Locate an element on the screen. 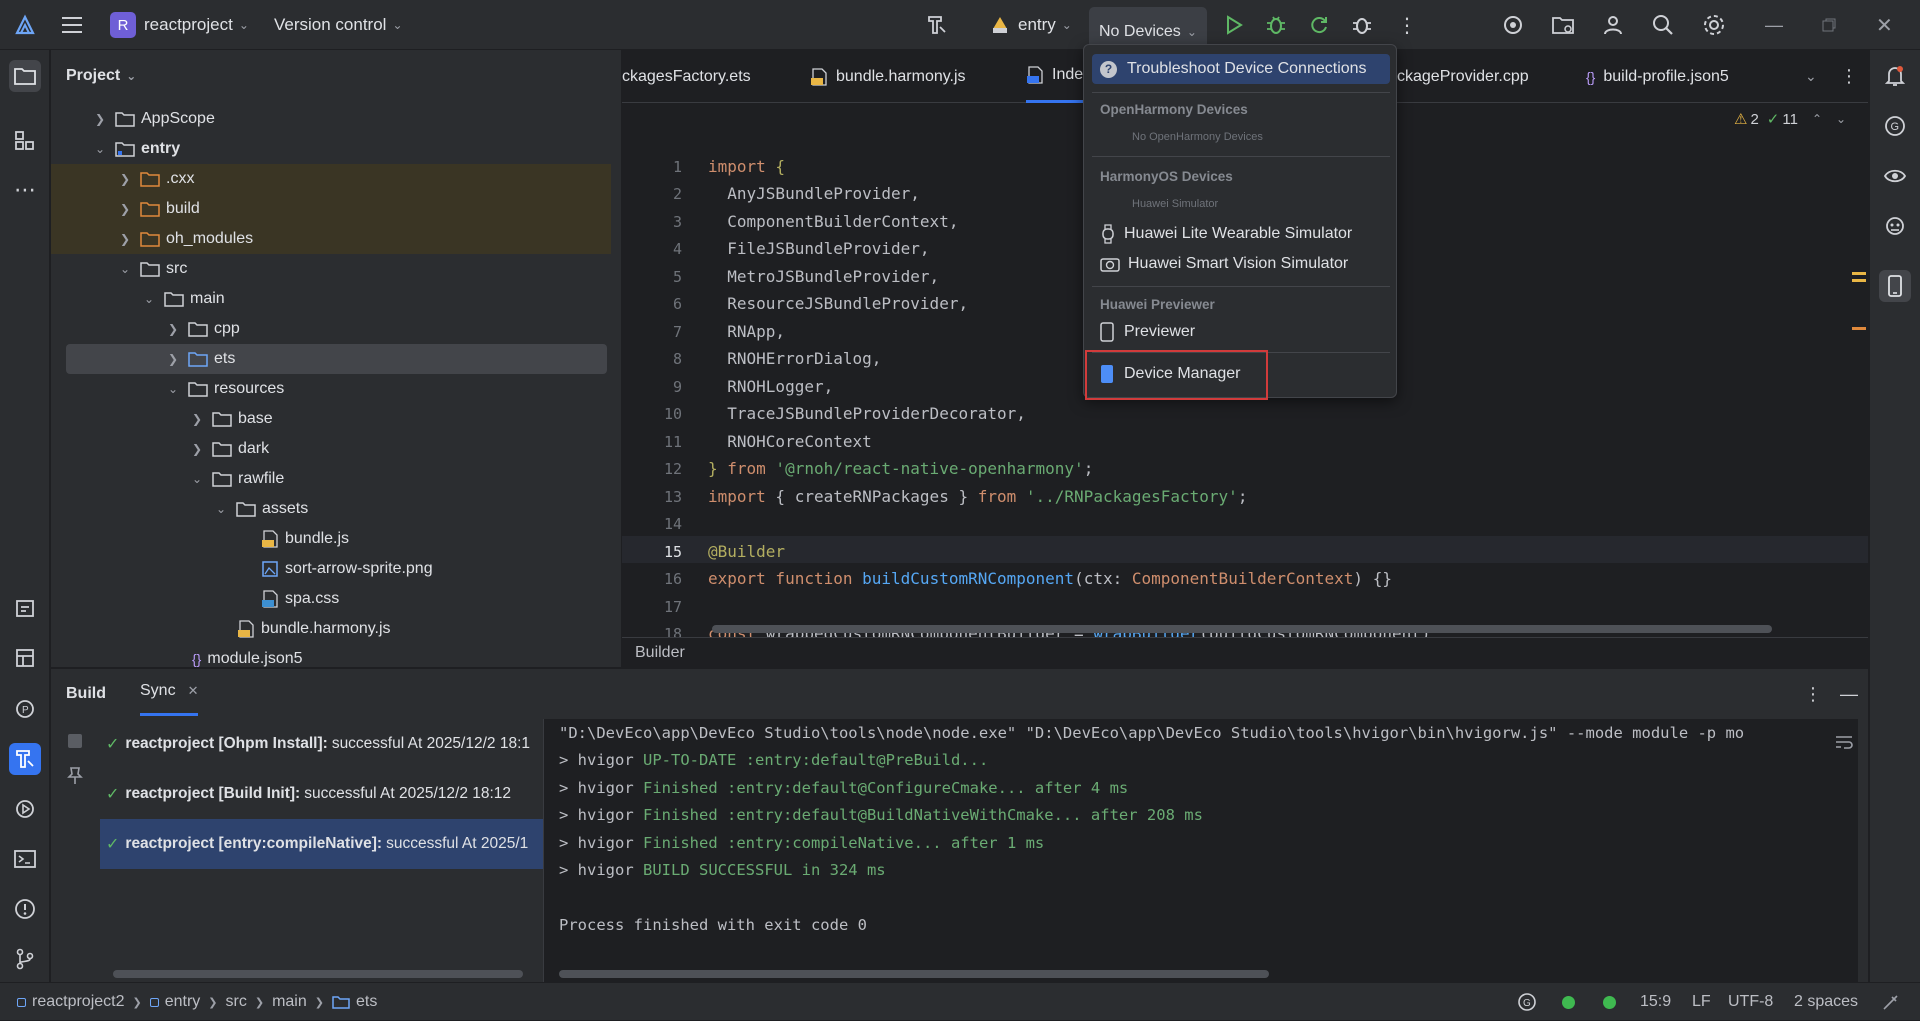  tree-item-oh-modules: ❯ oh_modules is located at coordinates (331, 239).